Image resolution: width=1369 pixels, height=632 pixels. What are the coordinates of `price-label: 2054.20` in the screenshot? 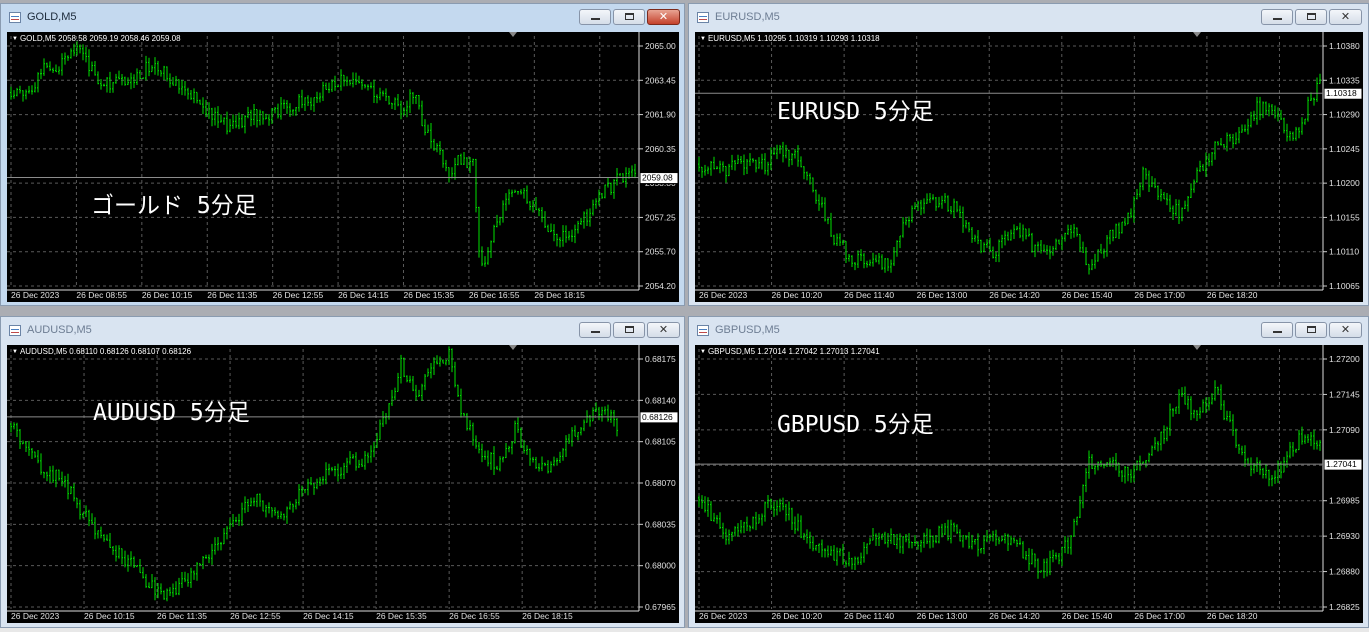 It's located at (660, 286).